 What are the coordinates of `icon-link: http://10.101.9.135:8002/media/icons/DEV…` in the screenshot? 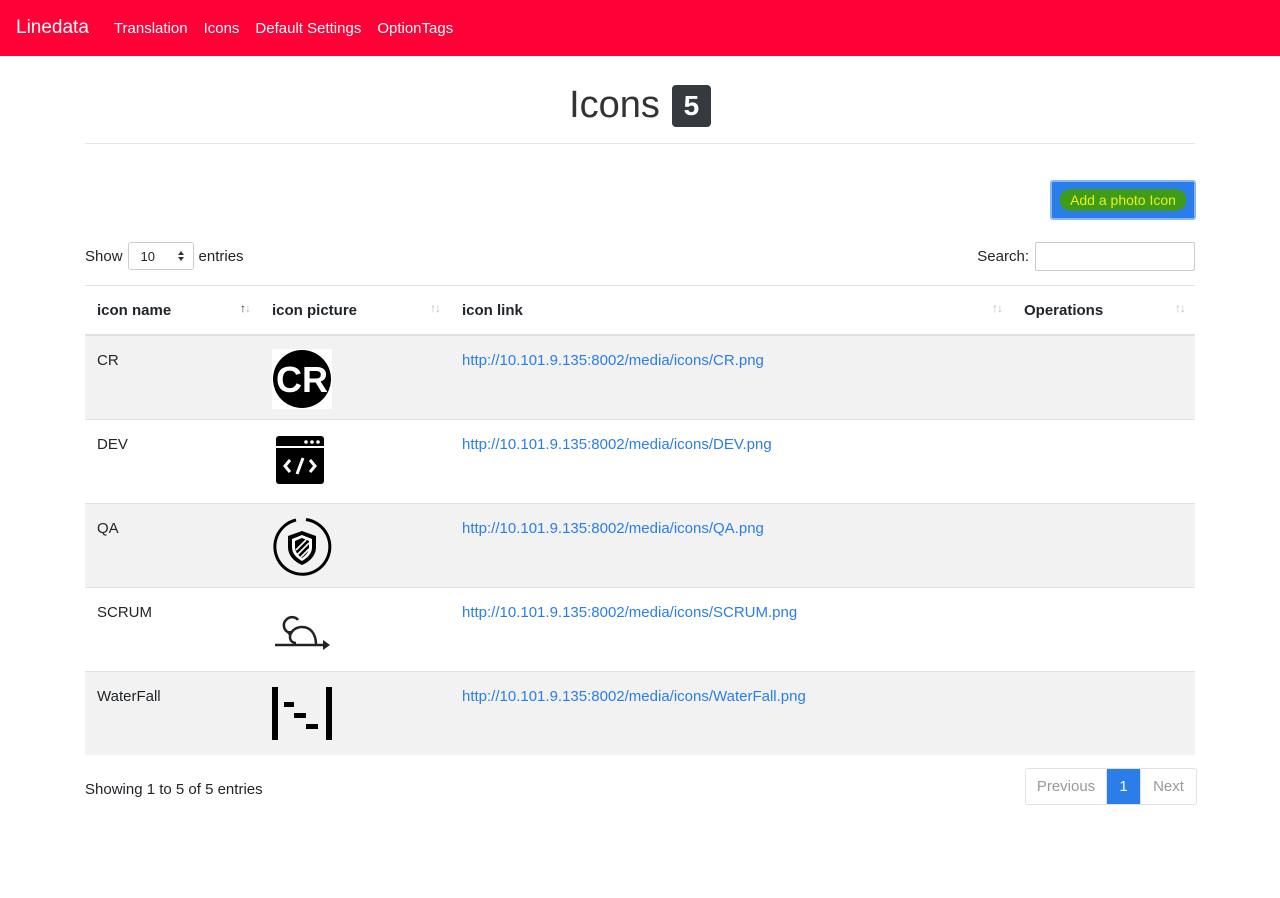 It's located at (617, 444).